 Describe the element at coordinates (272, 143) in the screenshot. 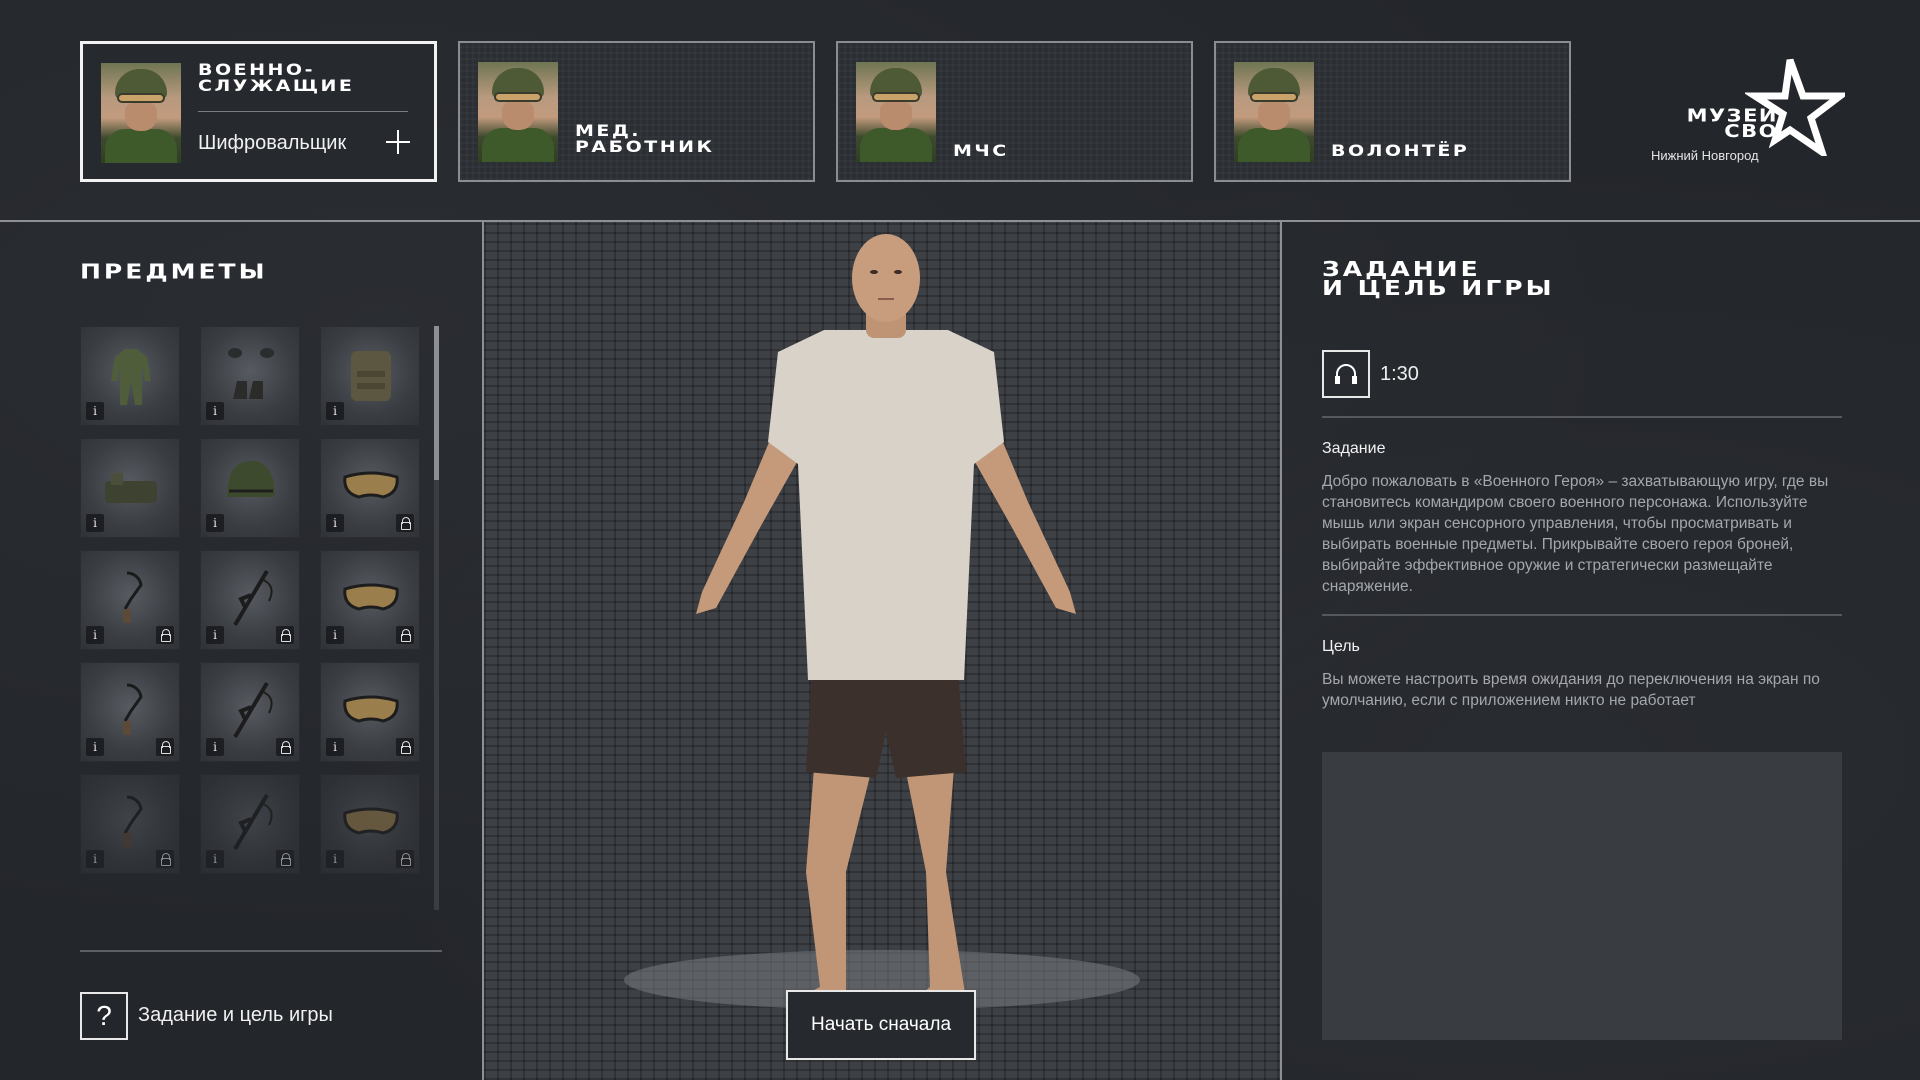

I see `role-subtitle: Шифровальщик` at that location.